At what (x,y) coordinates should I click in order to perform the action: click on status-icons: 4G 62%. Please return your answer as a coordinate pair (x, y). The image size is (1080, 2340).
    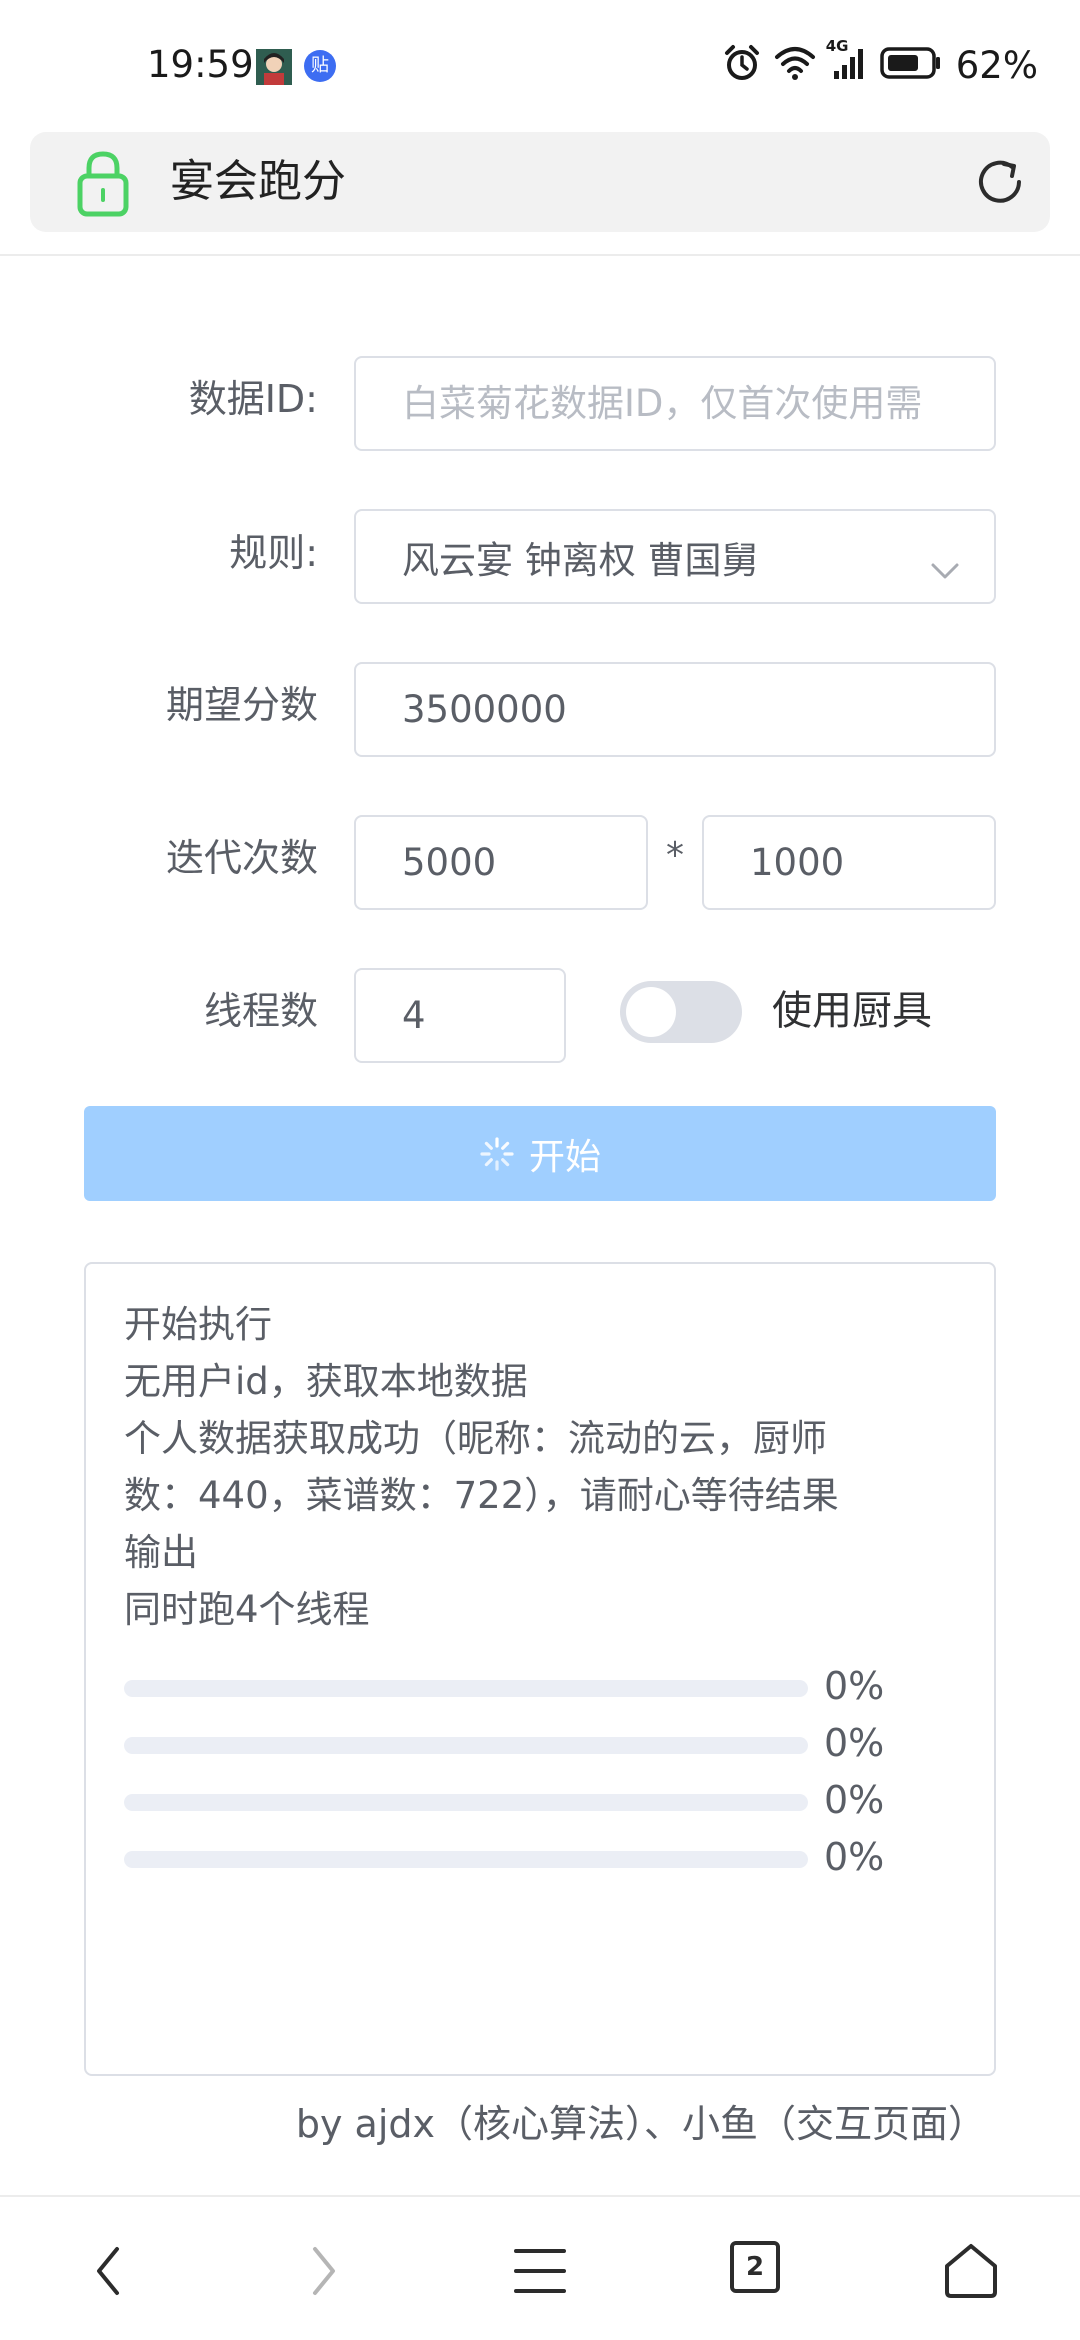
    Looking at the image, I should click on (874, 63).